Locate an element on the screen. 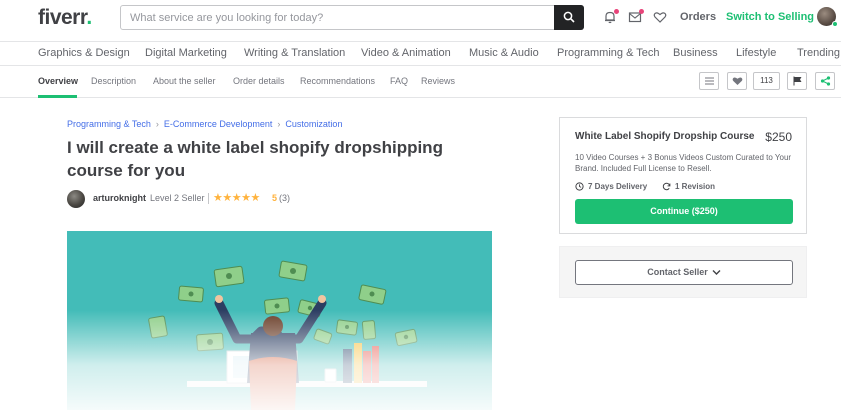 The height and width of the screenshot is (410, 841). list-icon is located at coordinates (709, 81).